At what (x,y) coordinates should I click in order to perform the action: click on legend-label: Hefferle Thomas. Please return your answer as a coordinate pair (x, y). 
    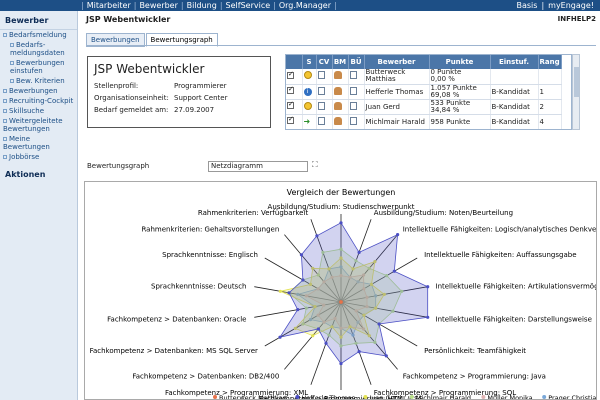
    Looking at the image, I should click on (328, 397).